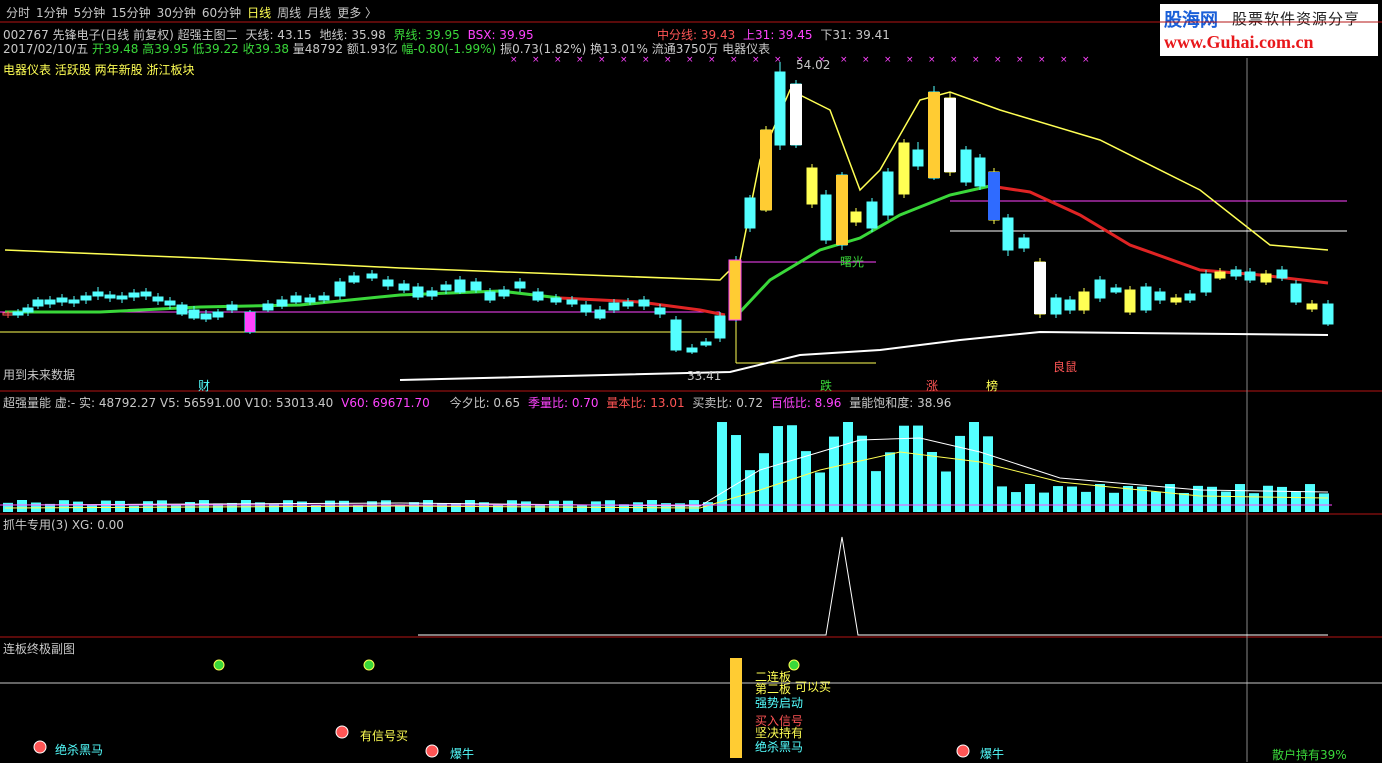  I want to click on maimai-ratio: 买卖比: 0.72, so click(727, 403).